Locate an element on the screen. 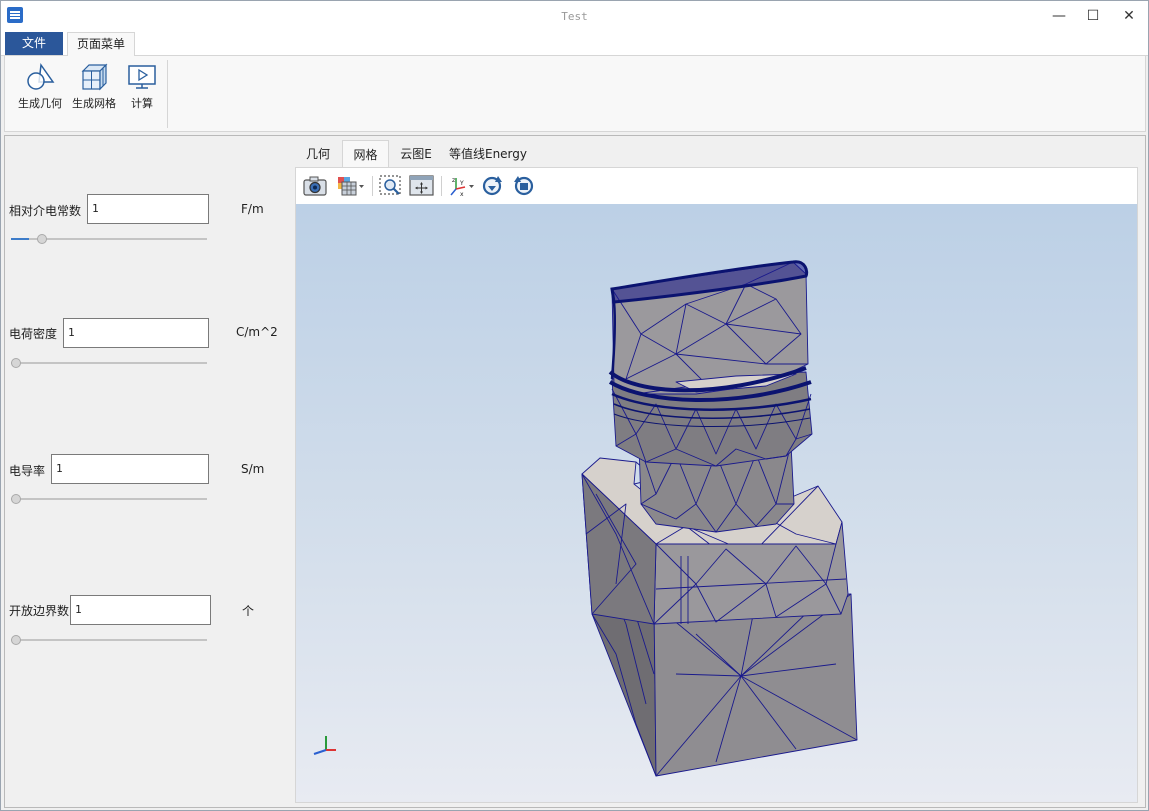 The image size is (1149, 811). ribbon-panel: 生成几何 生成网格 计算 is located at coordinates (575, 94).